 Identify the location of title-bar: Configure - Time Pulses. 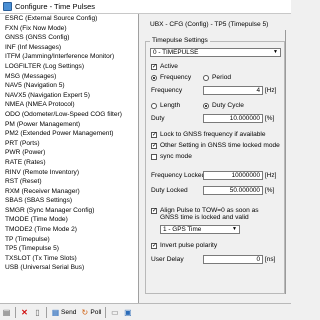
(145, 7).